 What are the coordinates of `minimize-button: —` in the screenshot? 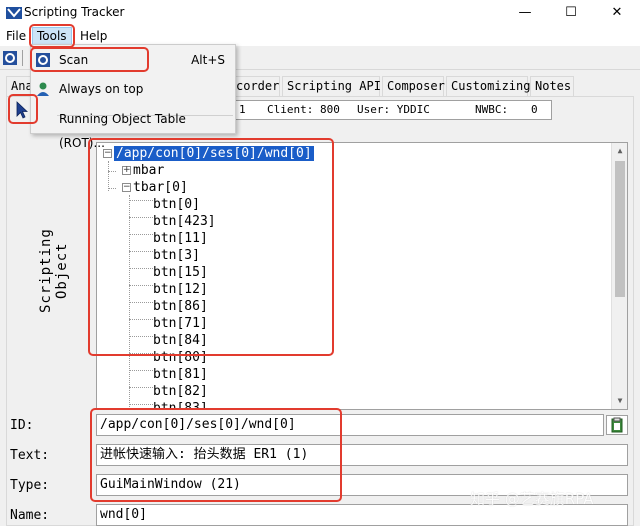 It's located at (525, 13).